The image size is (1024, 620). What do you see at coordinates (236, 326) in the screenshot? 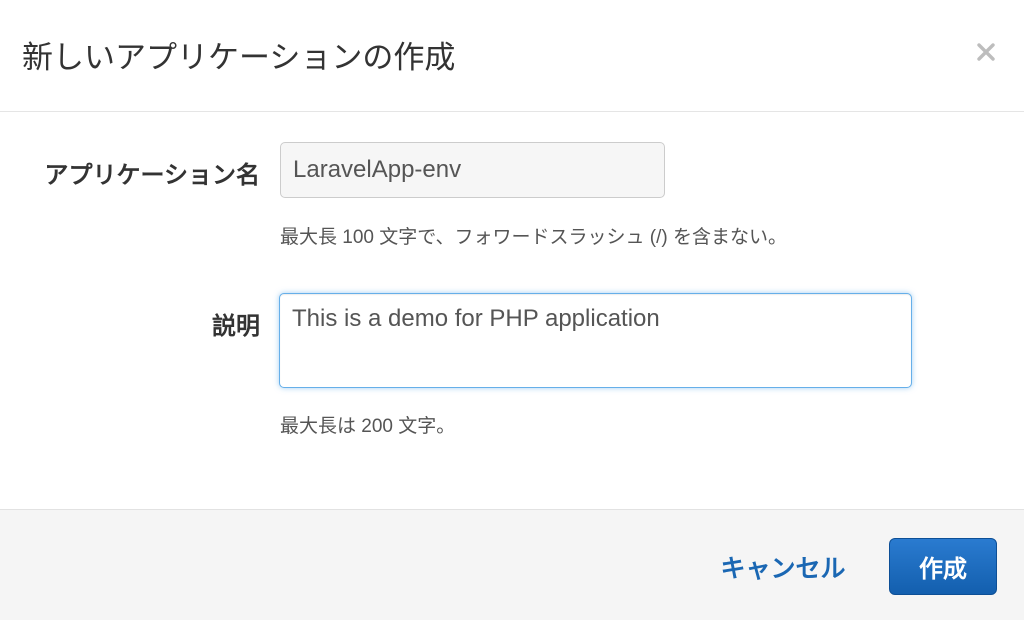
I see `description-label: 説明` at bounding box center [236, 326].